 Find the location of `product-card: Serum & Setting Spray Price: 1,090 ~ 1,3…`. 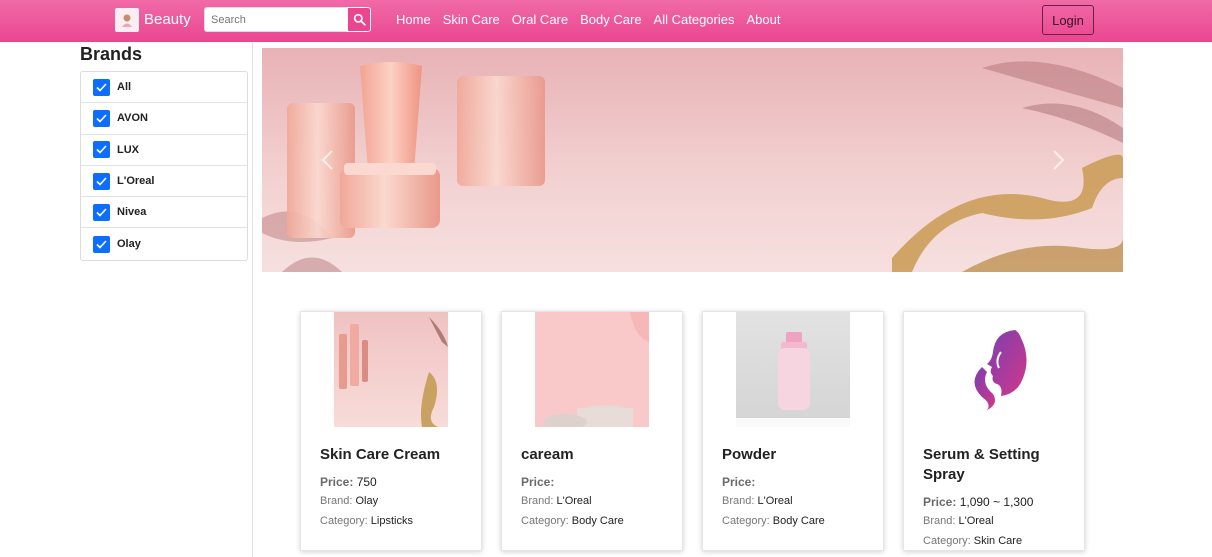

product-card: Serum & Setting Spray Price: 1,090 ~ 1,3… is located at coordinates (994, 431).